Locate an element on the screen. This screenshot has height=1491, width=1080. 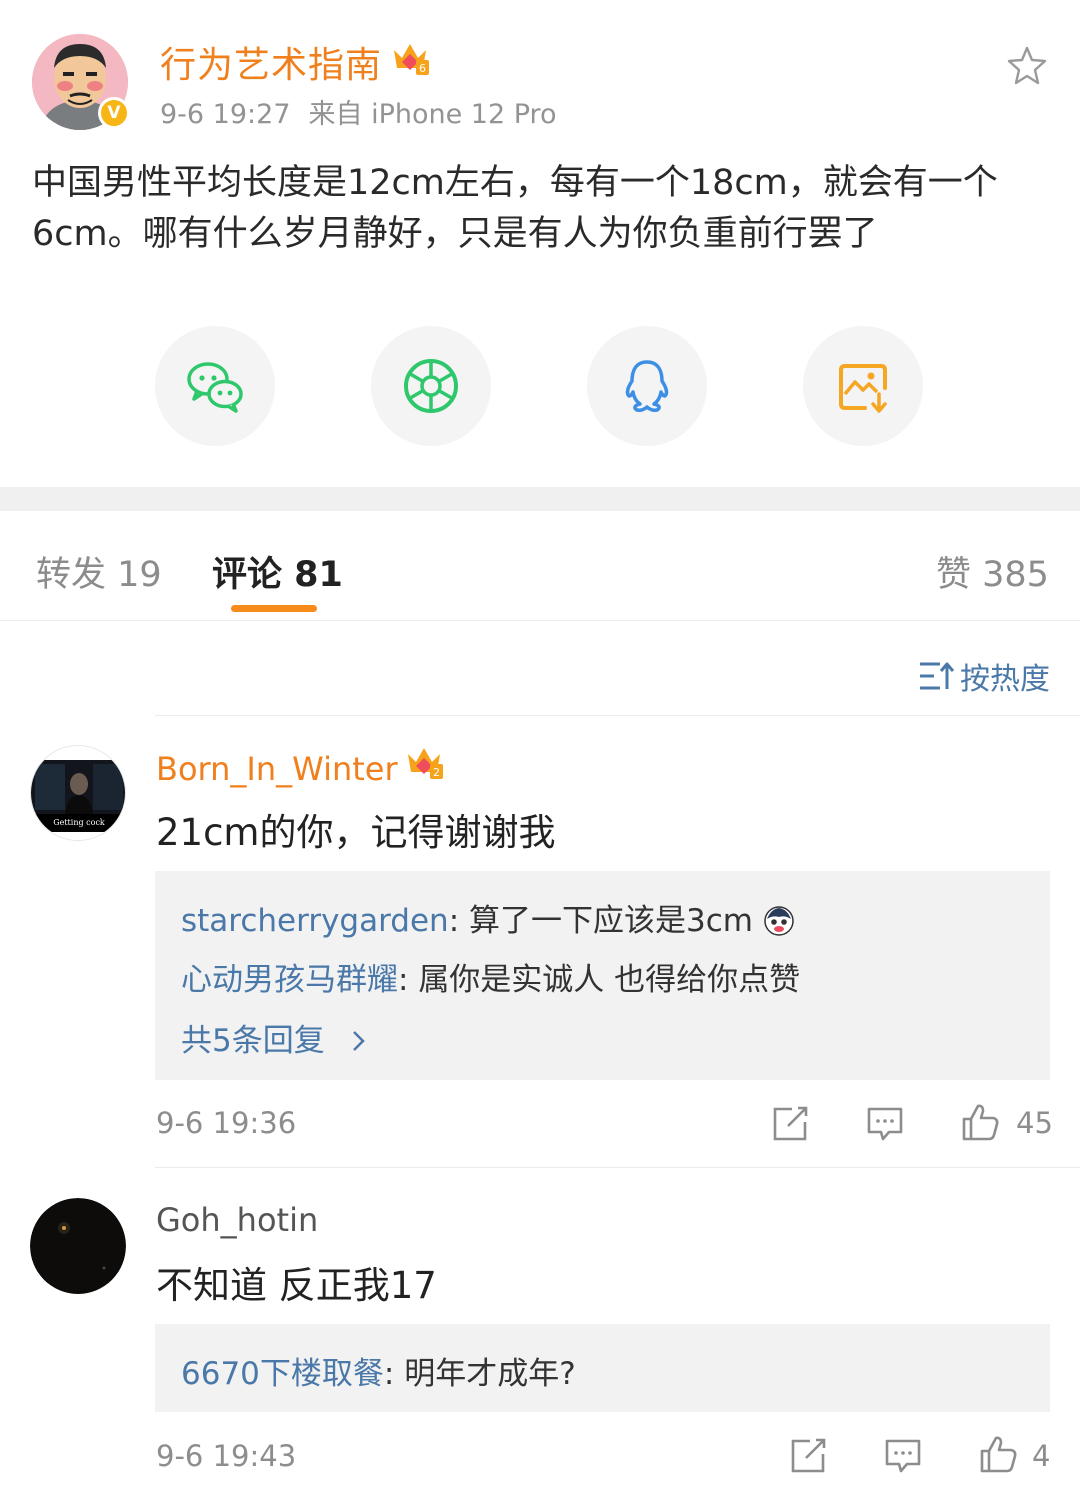
reply-author: 心动男孩马群耀 is located at coordinates (289, 980).